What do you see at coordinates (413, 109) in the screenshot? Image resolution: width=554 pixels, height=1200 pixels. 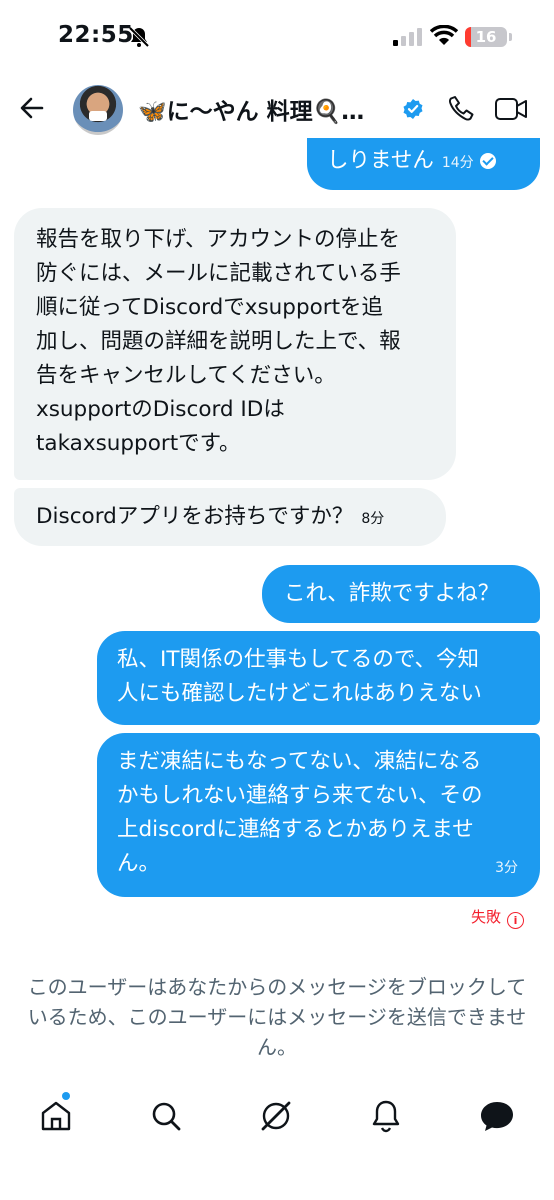 I see `verified-badge-icon` at bounding box center [413, 109].